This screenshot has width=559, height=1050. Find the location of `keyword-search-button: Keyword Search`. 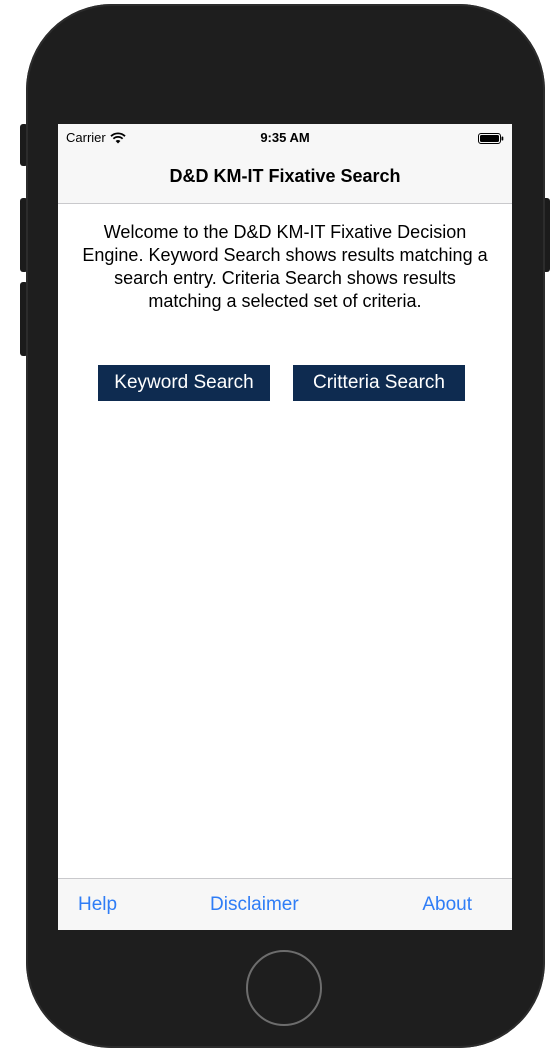

keyword-search-button: Keyword Search is located at coordinates (184, 383).